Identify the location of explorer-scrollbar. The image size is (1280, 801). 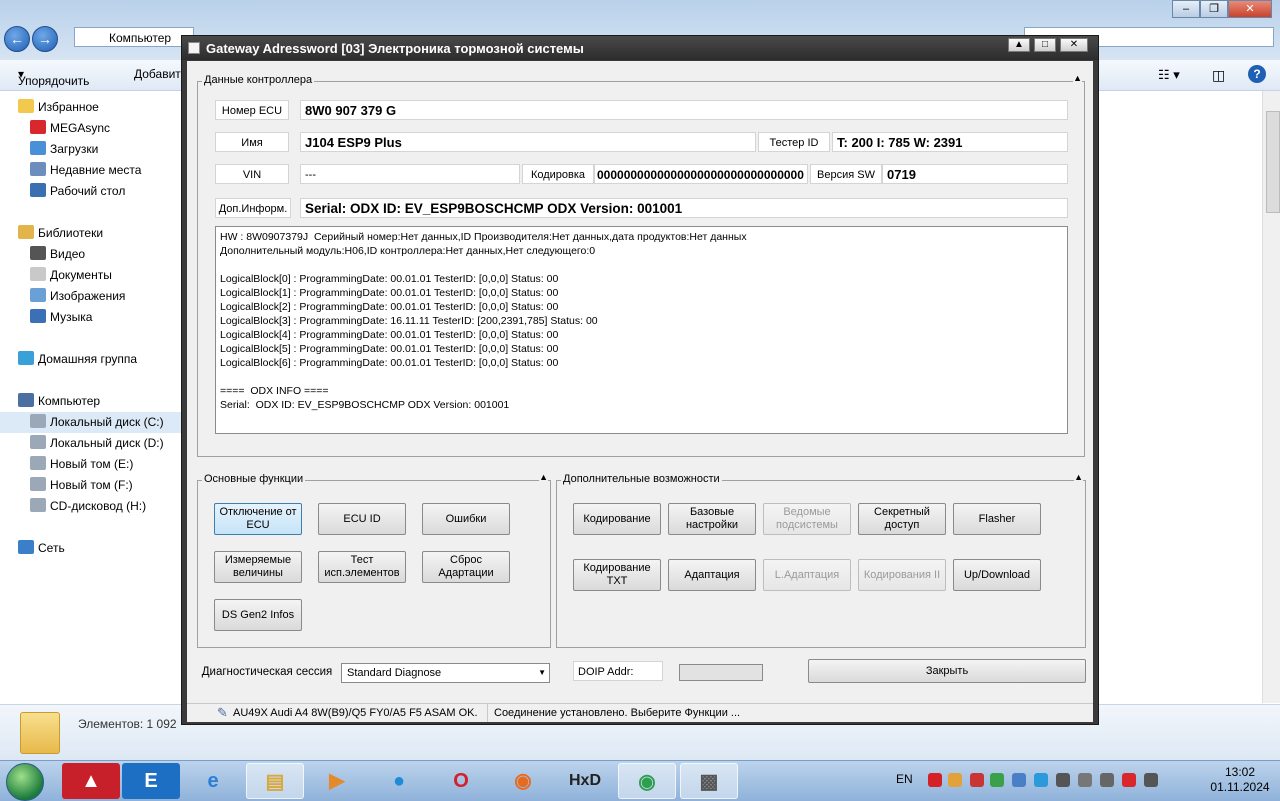
(1271, 397).